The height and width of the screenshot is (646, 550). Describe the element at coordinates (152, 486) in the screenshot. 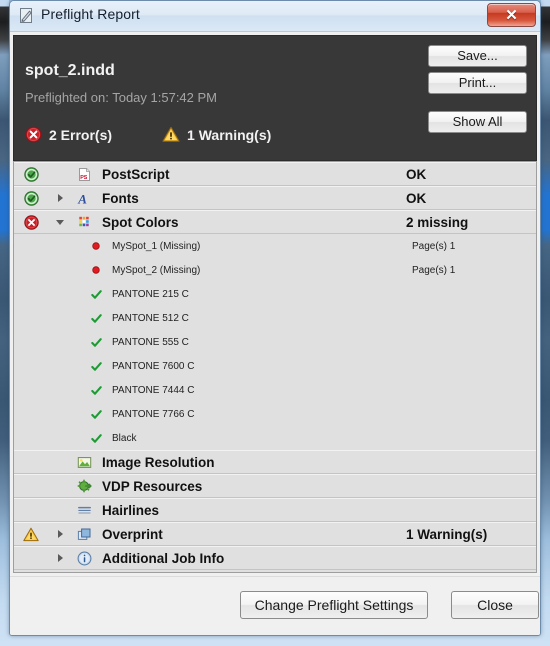

I see `results-row-label: VDP Resources` at that location.